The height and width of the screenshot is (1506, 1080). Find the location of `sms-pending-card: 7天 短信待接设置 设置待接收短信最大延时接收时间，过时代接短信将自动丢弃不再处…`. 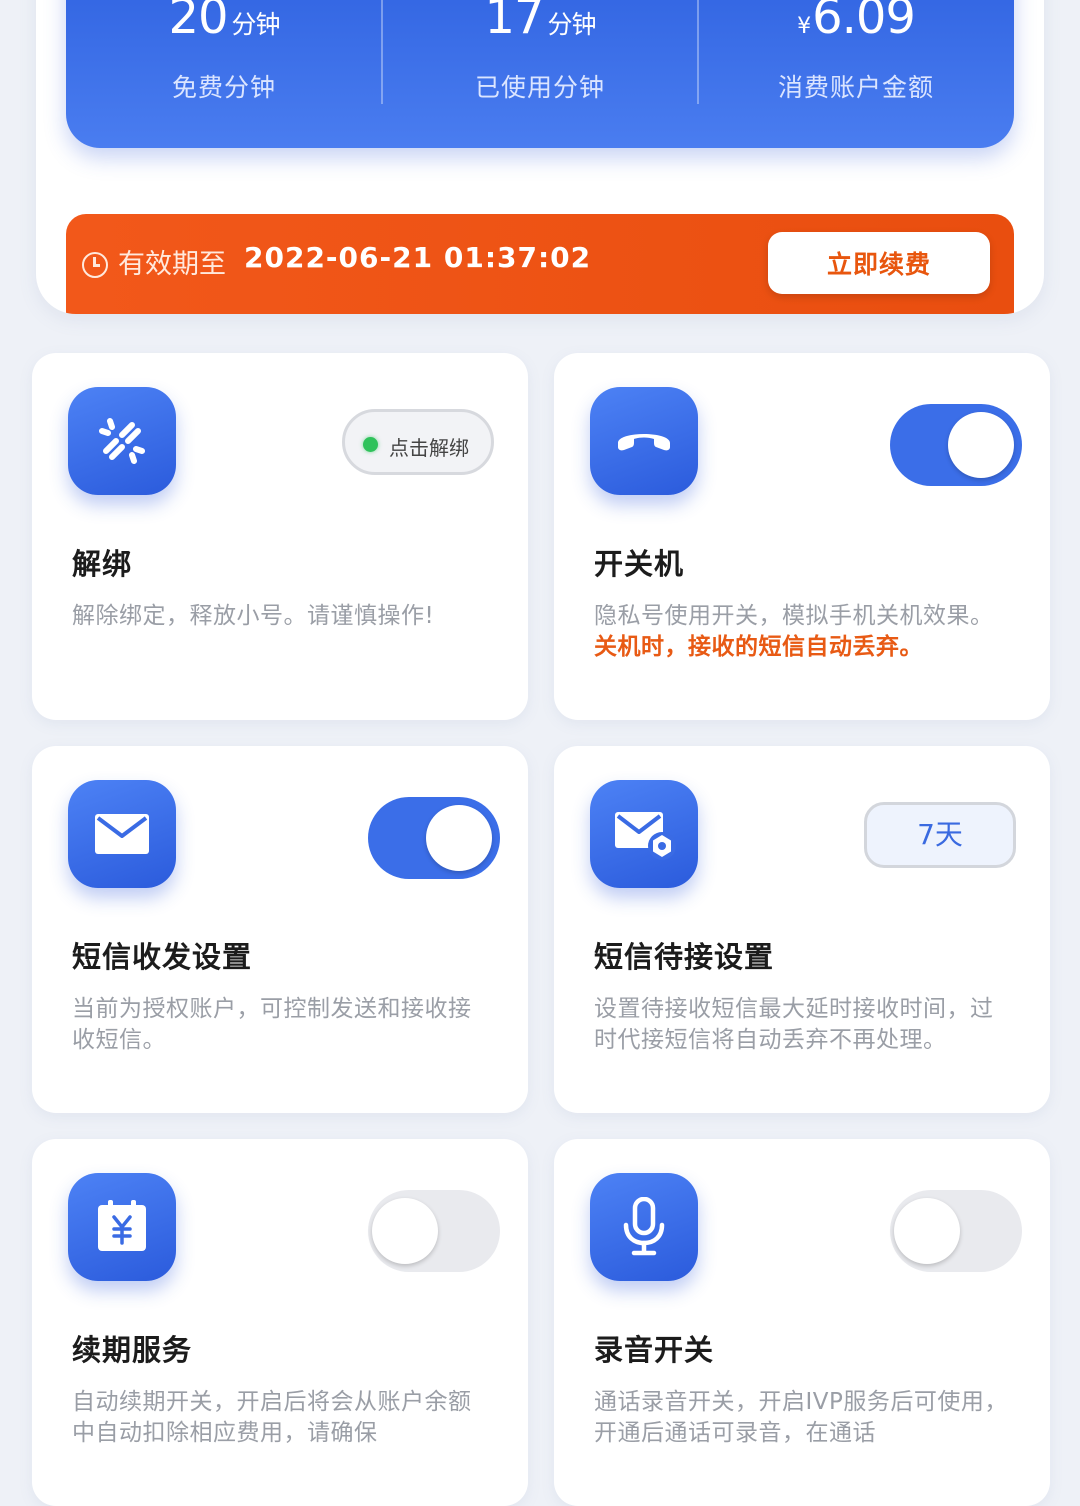

sms-pending-card: 7天 短信待接设置 设置待接收短信最大延时接收时间，过时代接短信将自动丢弃不再处… is located at coordinates (802, 929).